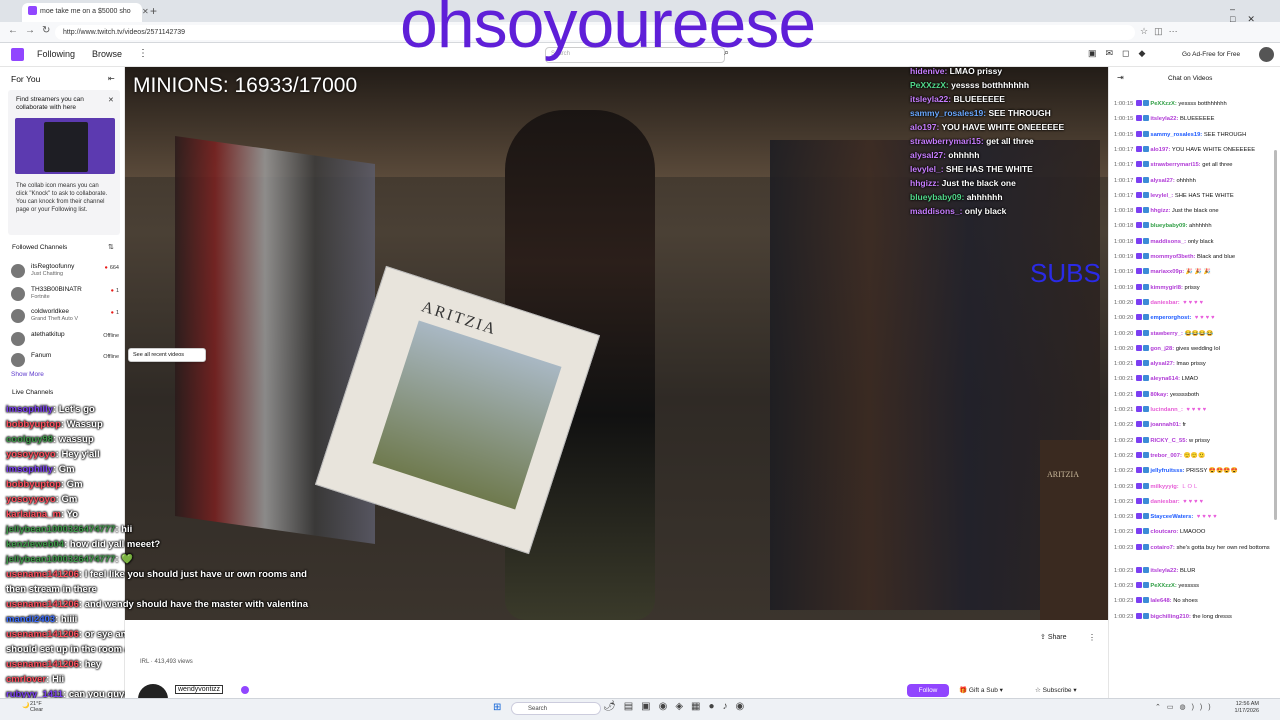 Image resolution: width=1280 pixels, height=720 pixels. Describe the element at coordinates (1176, 135) in the screenshot. I see `chat-username: sammy_rosales19:` at that location.